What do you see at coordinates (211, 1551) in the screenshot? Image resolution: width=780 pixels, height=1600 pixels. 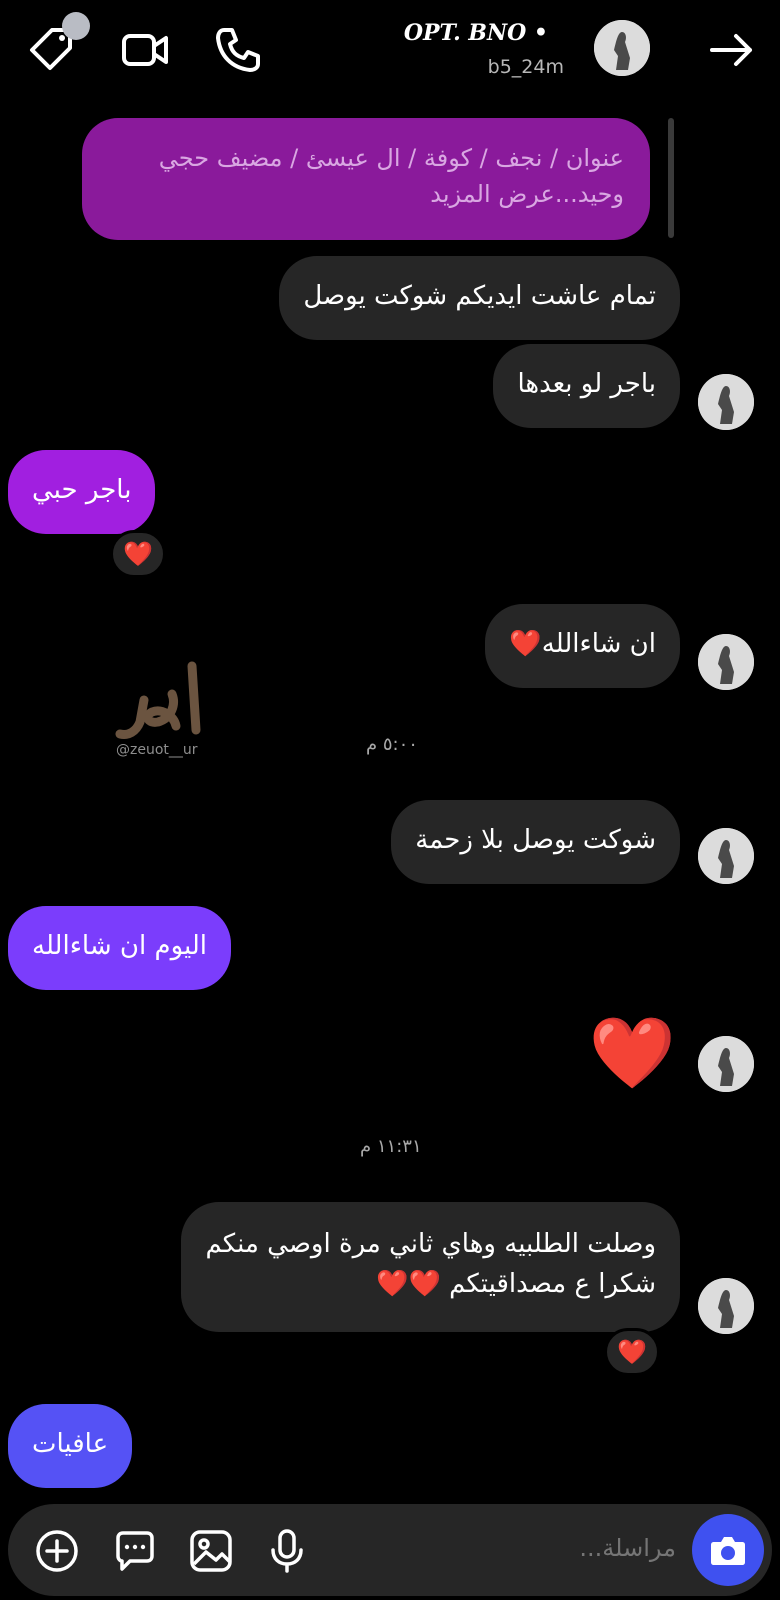 I see `gallery-icon` at bounding box center [211, 1551].